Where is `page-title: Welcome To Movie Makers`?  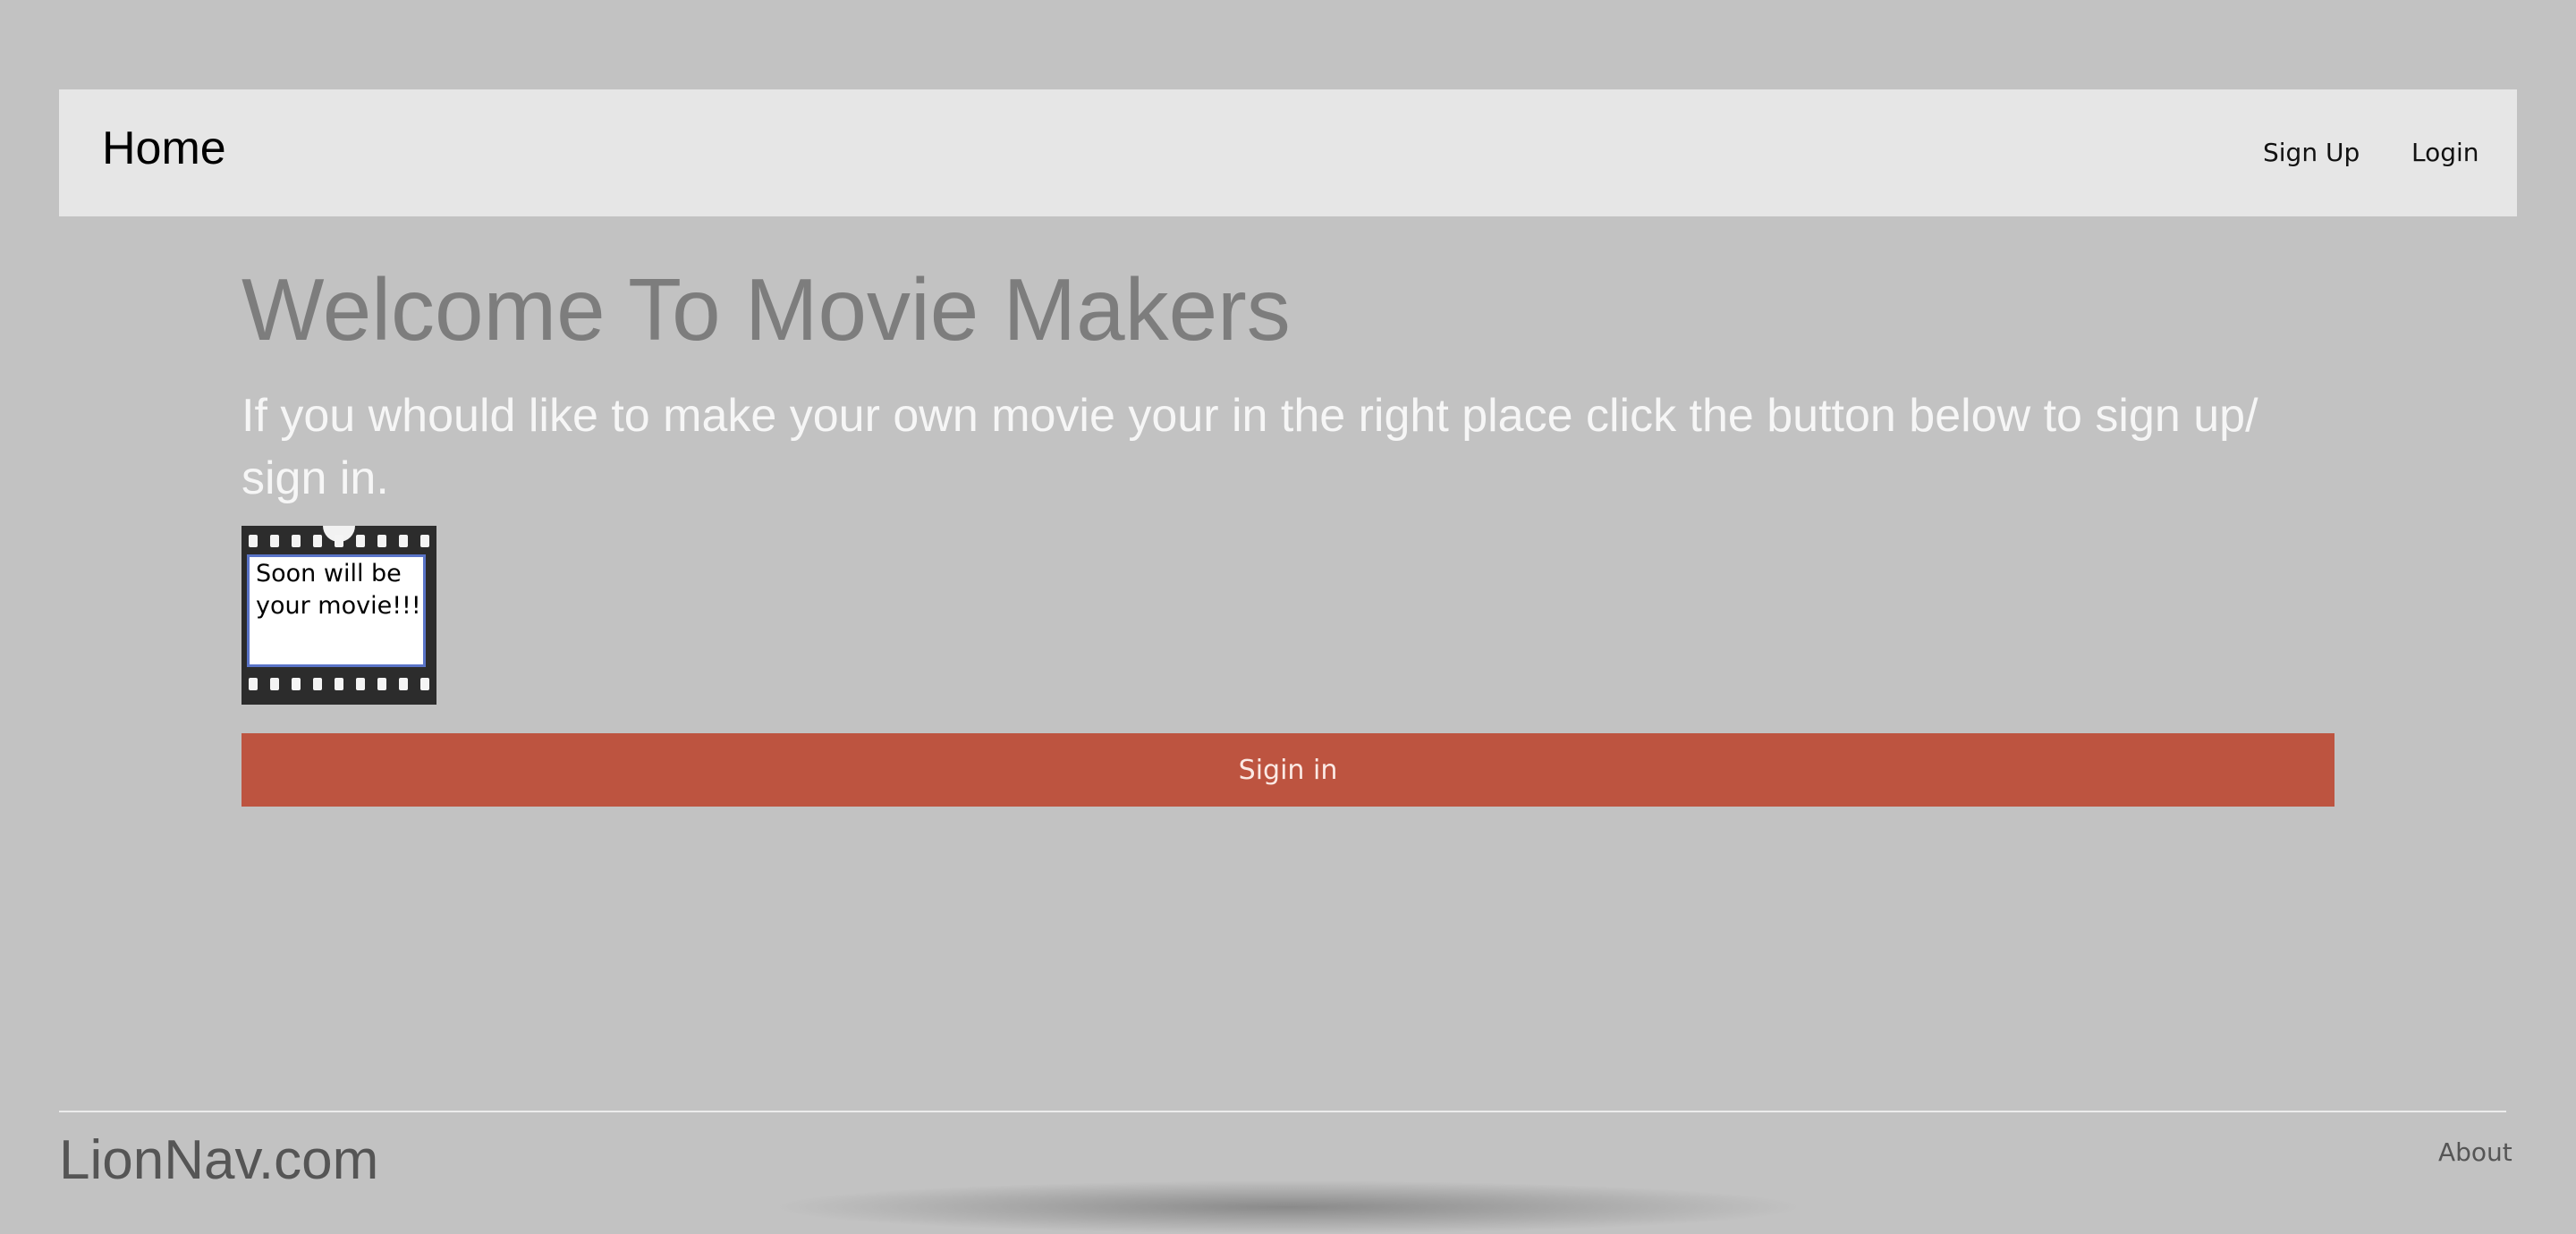
page-title: Welcome To Movie Makers is located at coordinates (766, 309).